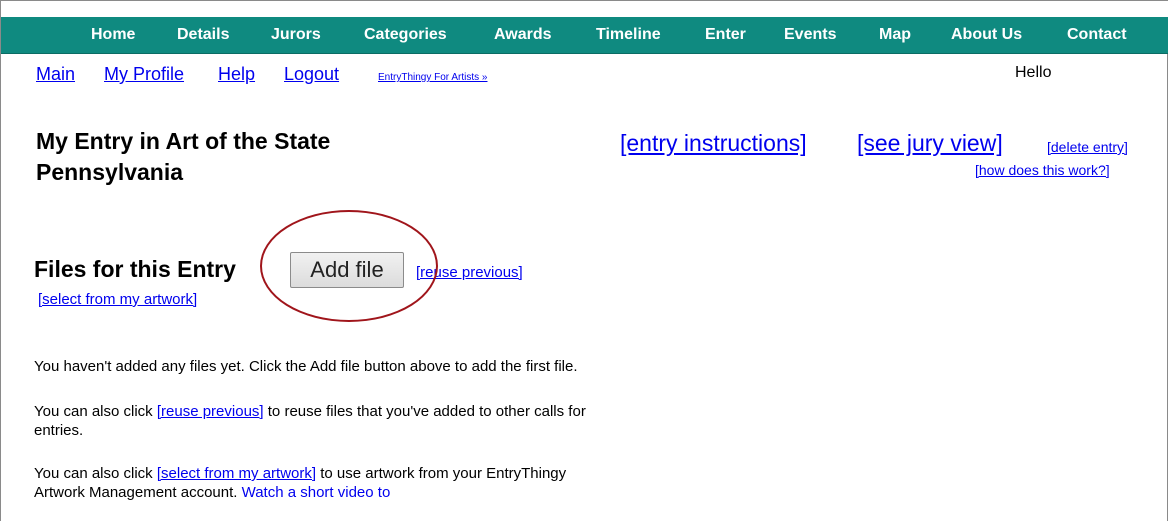 The width and height of the screenshot is (1170, 521). I want to click on nav-home: Home, so click(113, 35).